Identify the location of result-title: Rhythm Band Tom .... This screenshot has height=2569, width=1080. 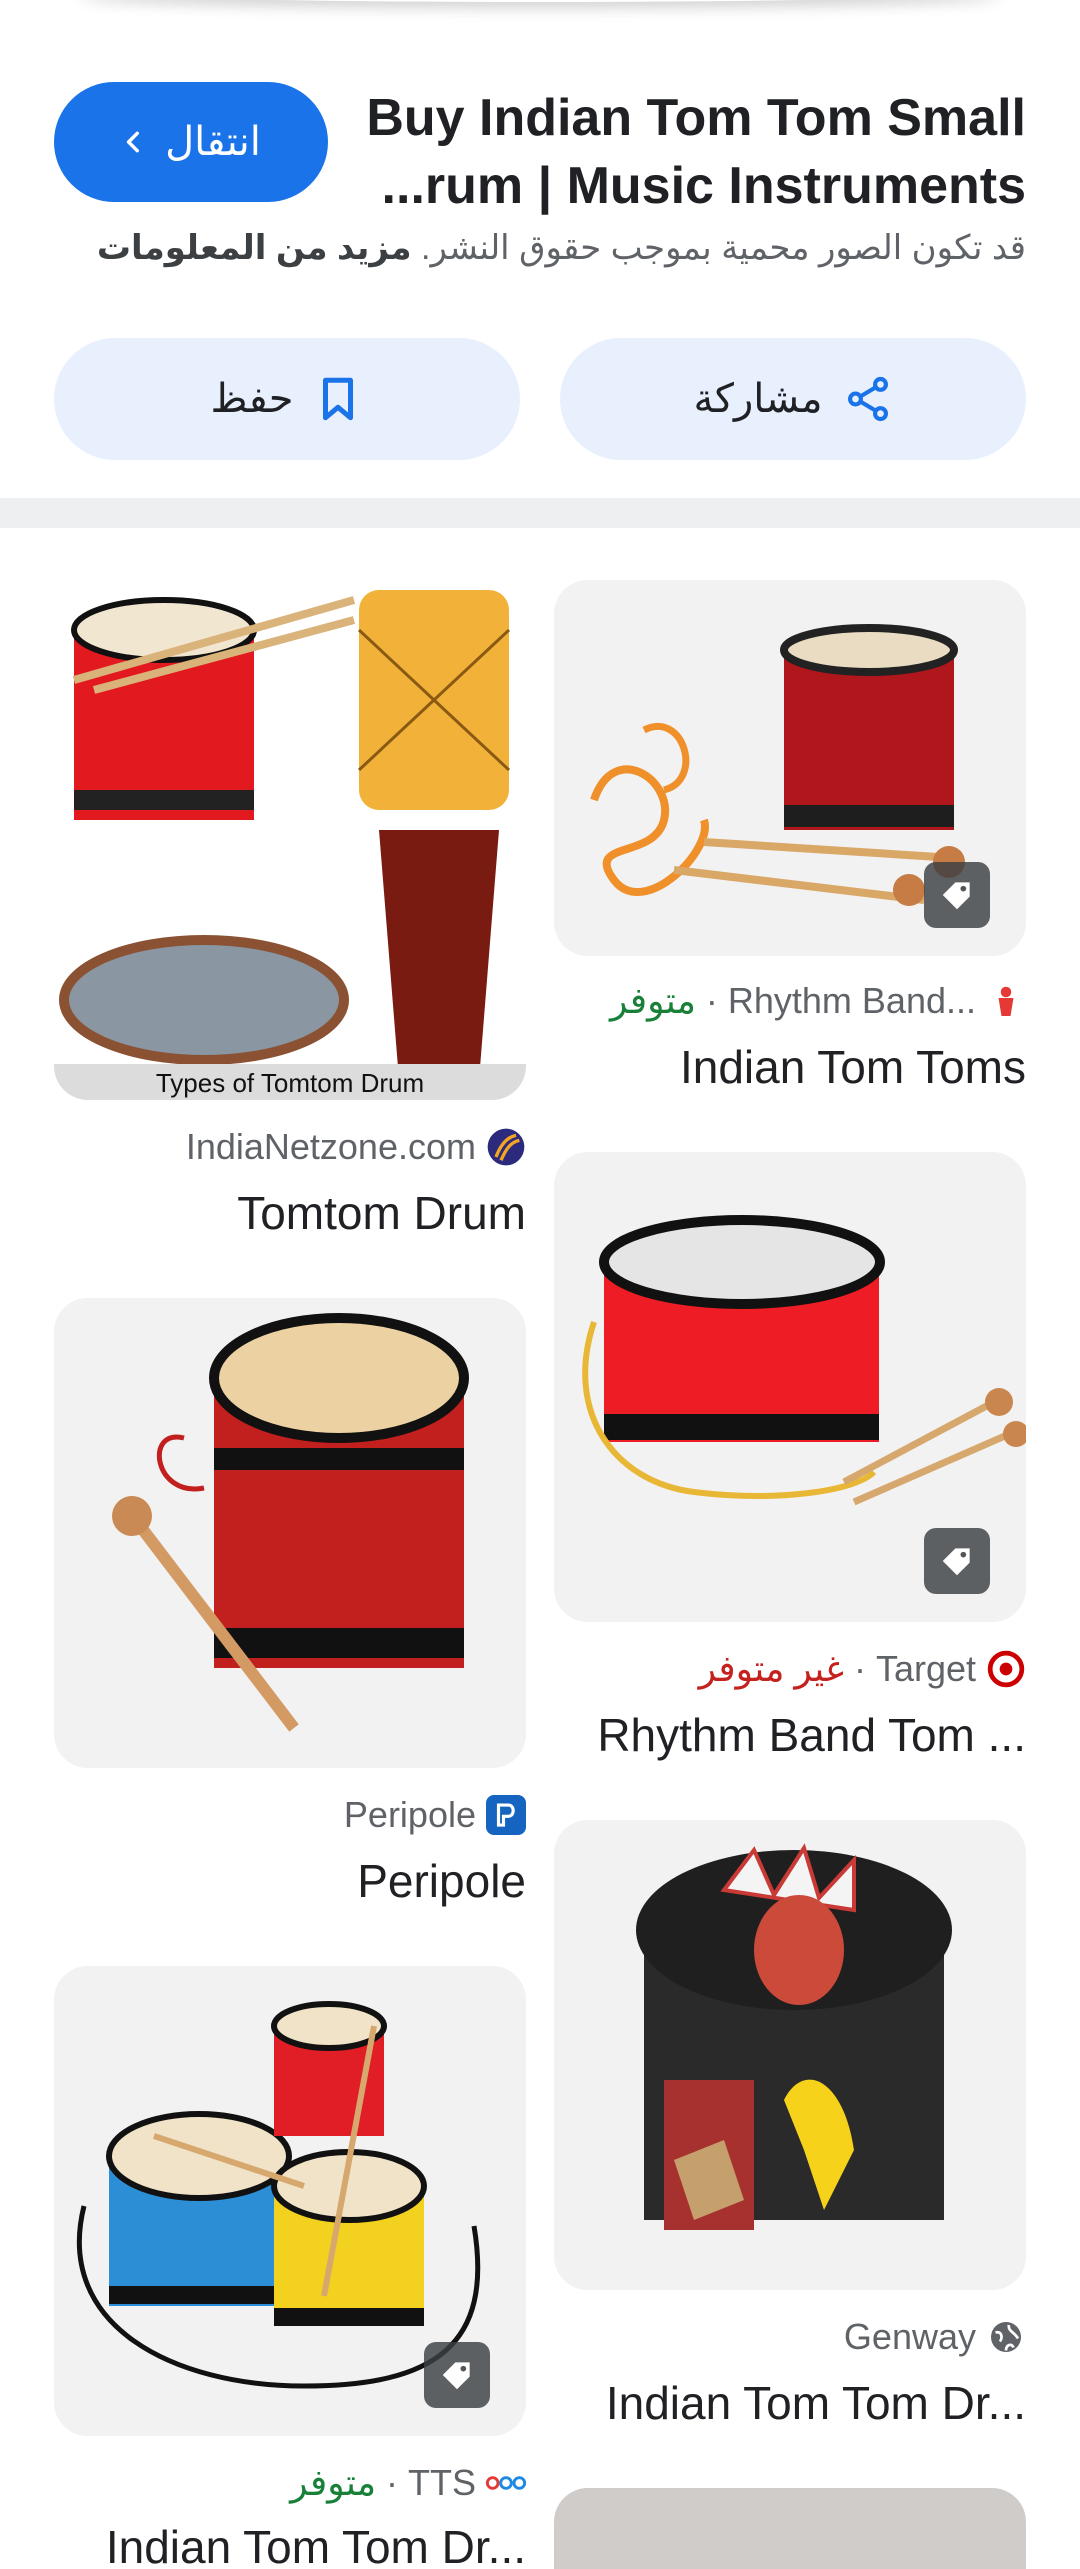
(790, 1735).